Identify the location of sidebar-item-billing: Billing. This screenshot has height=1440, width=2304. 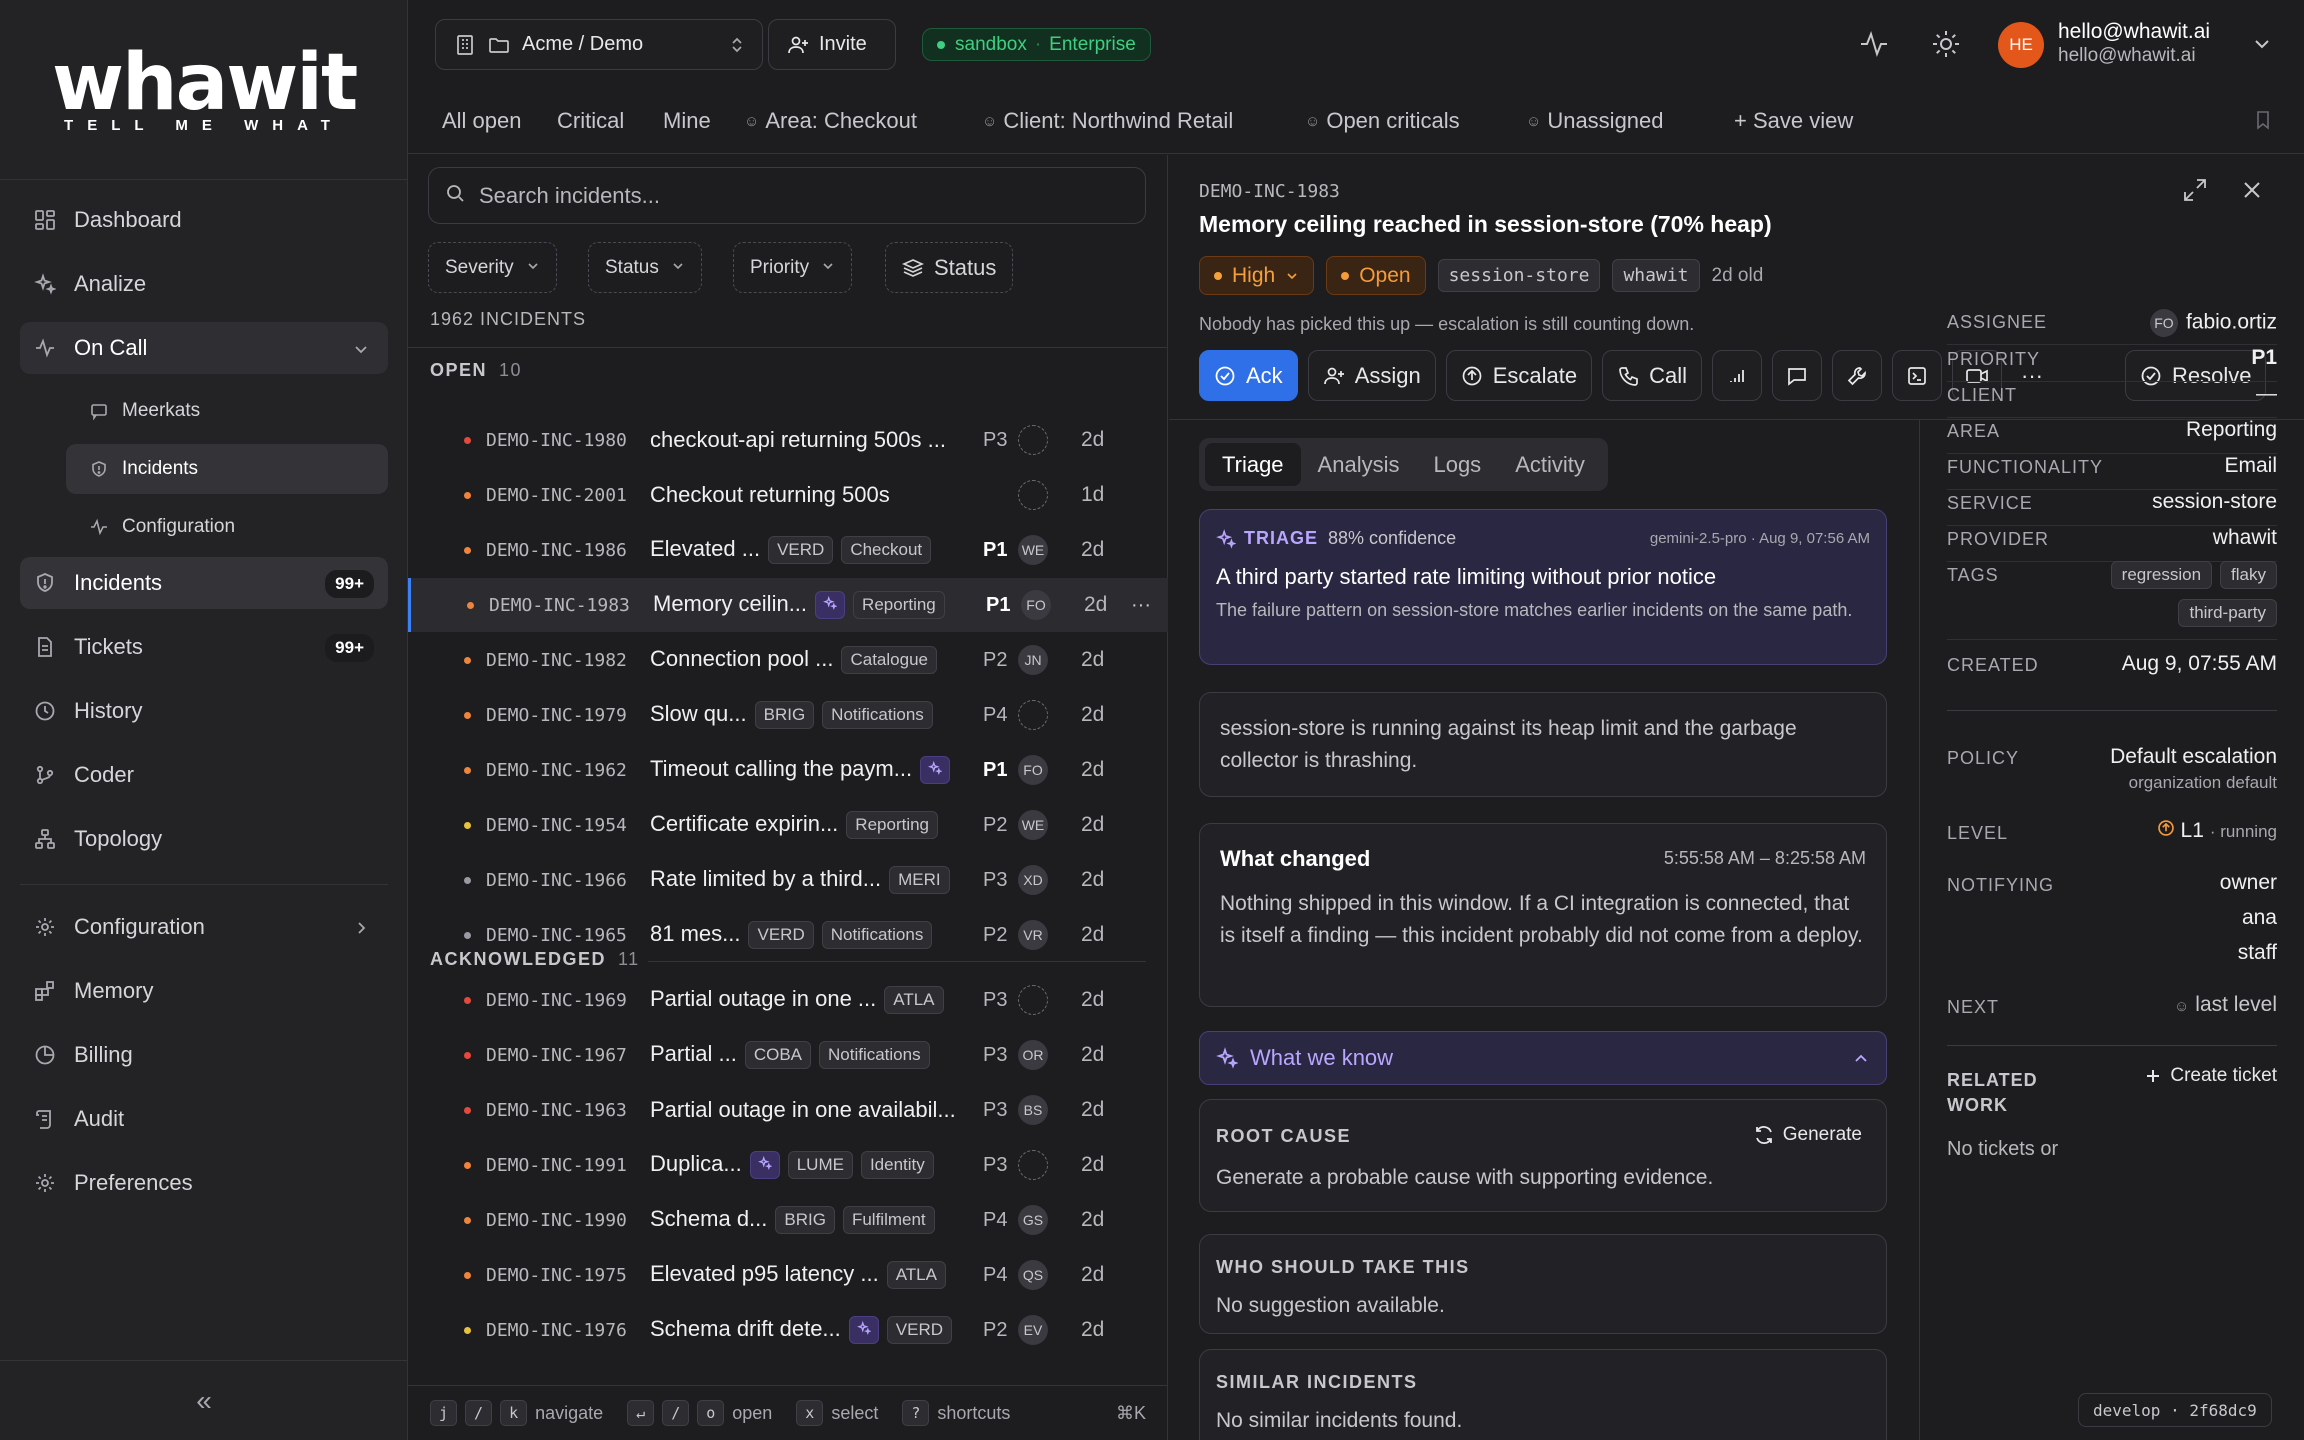
(204, 1055).